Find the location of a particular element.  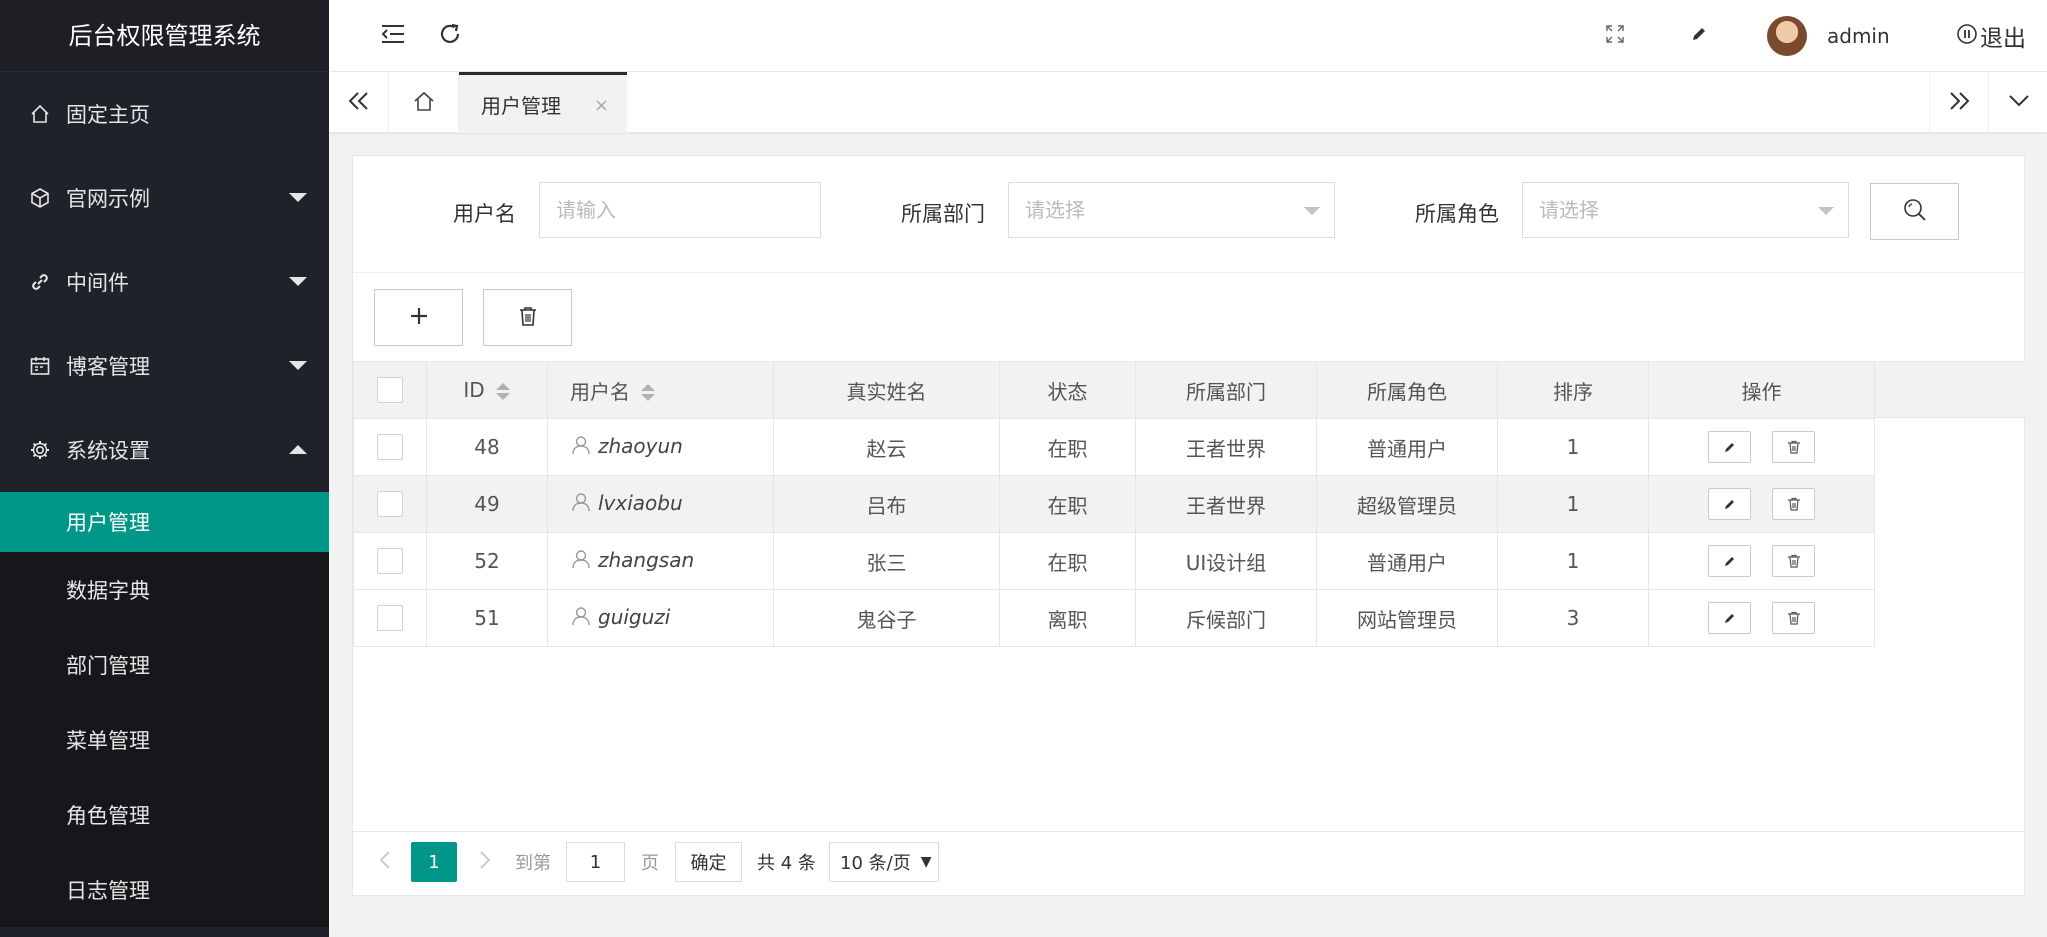

sidebar-subitem-logs: 日志管理 is located at coordinates (164, 889).